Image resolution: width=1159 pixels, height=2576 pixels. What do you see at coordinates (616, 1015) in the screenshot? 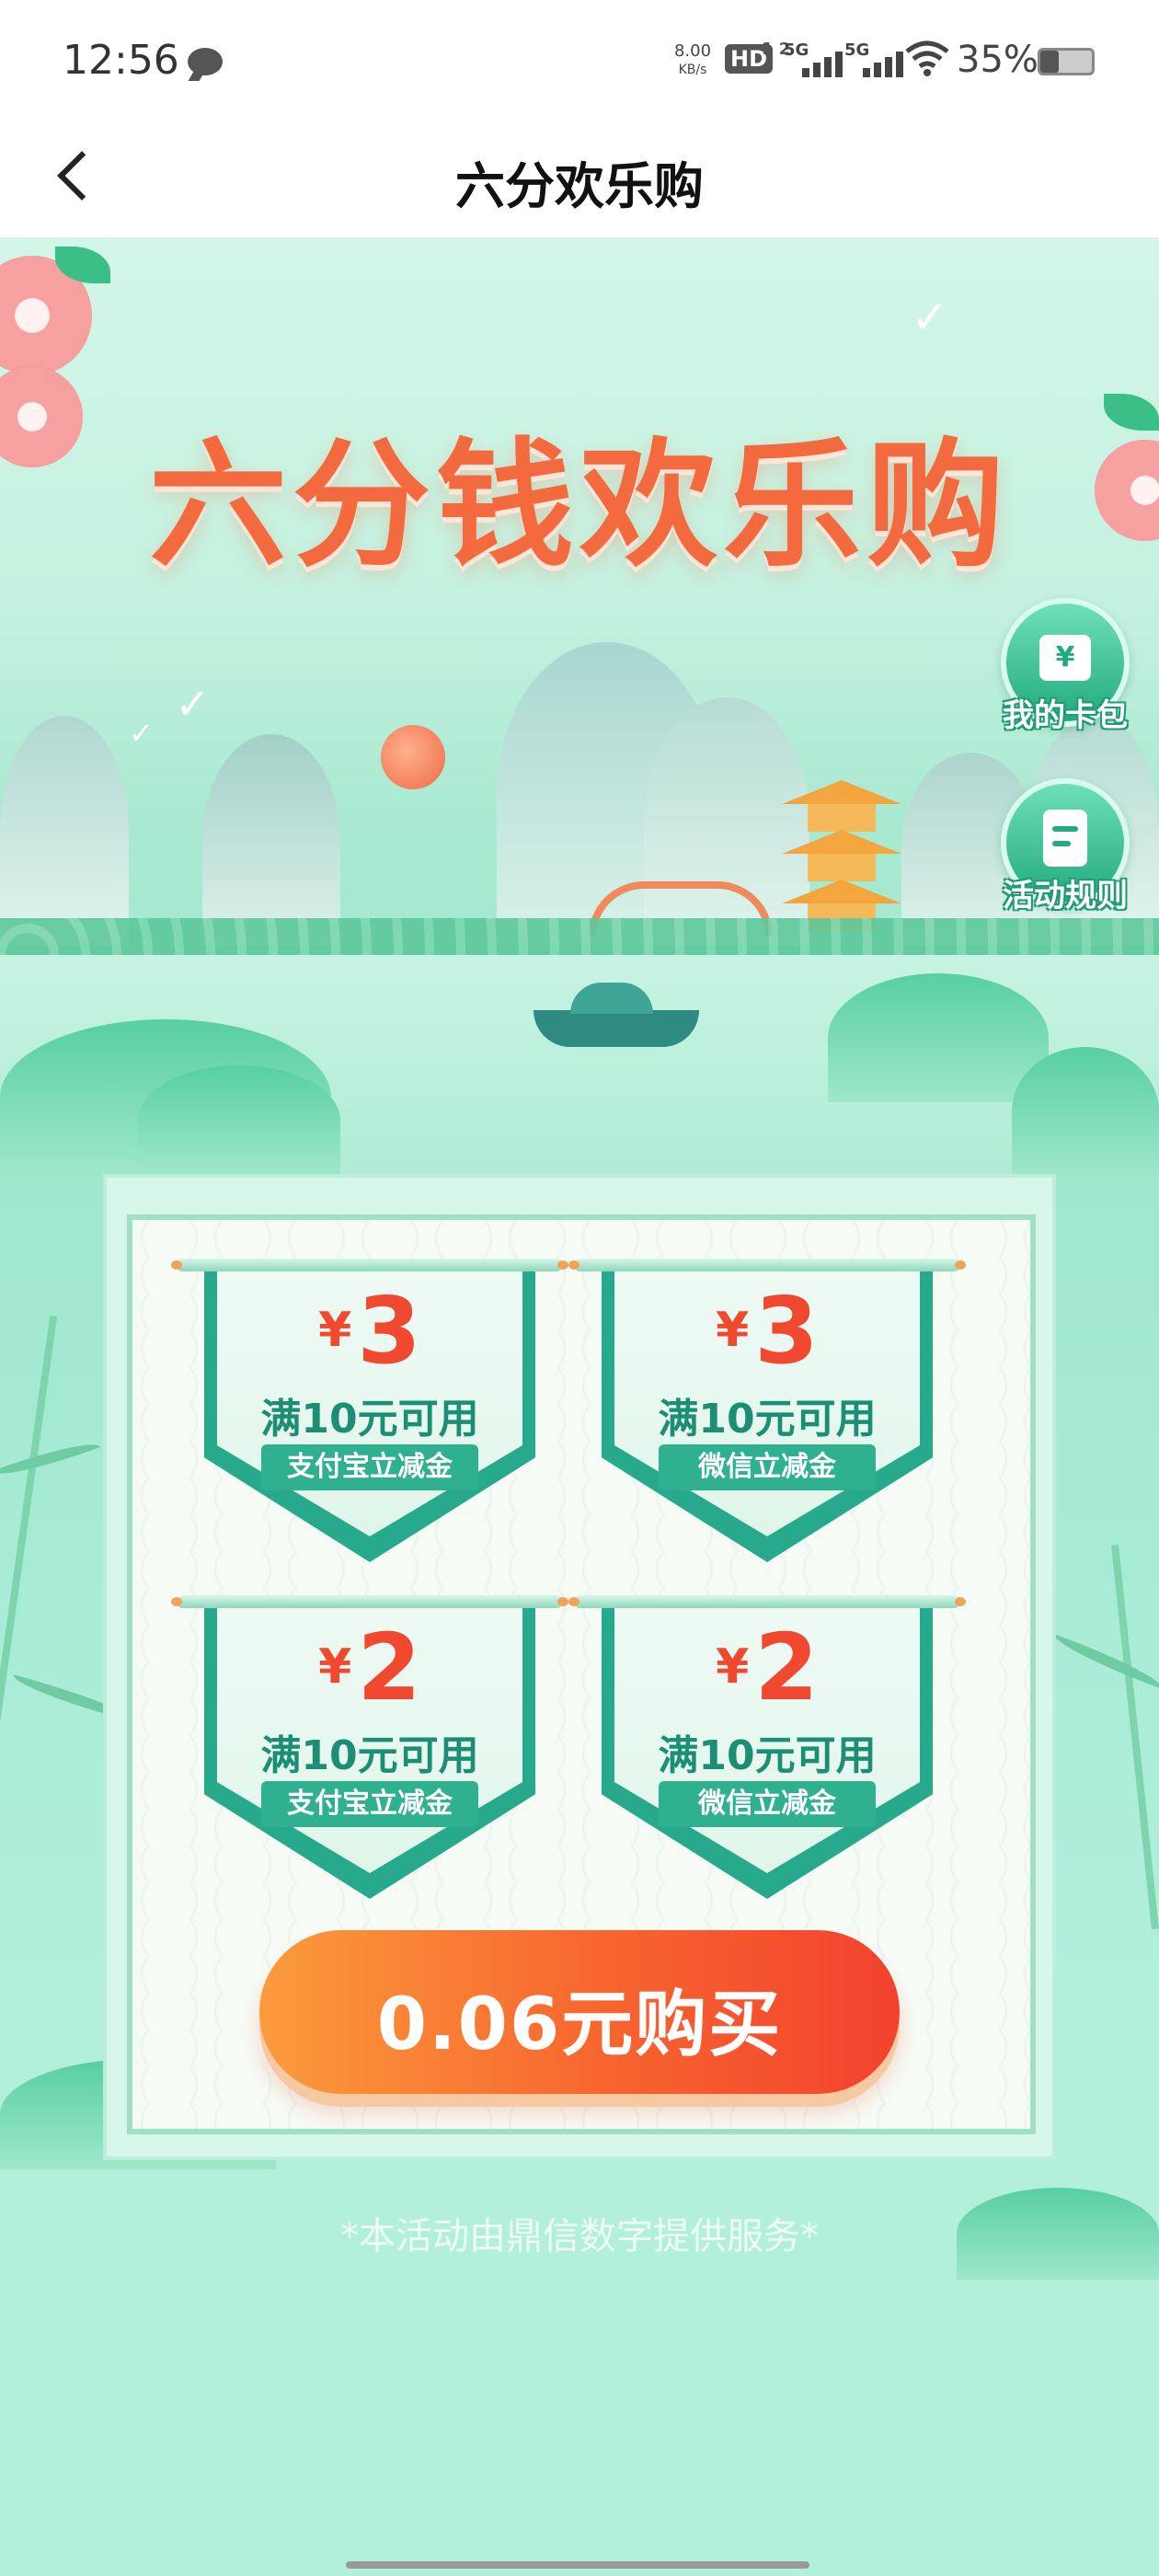
I see `boat-illustration` at bounding box center [616, 1015].